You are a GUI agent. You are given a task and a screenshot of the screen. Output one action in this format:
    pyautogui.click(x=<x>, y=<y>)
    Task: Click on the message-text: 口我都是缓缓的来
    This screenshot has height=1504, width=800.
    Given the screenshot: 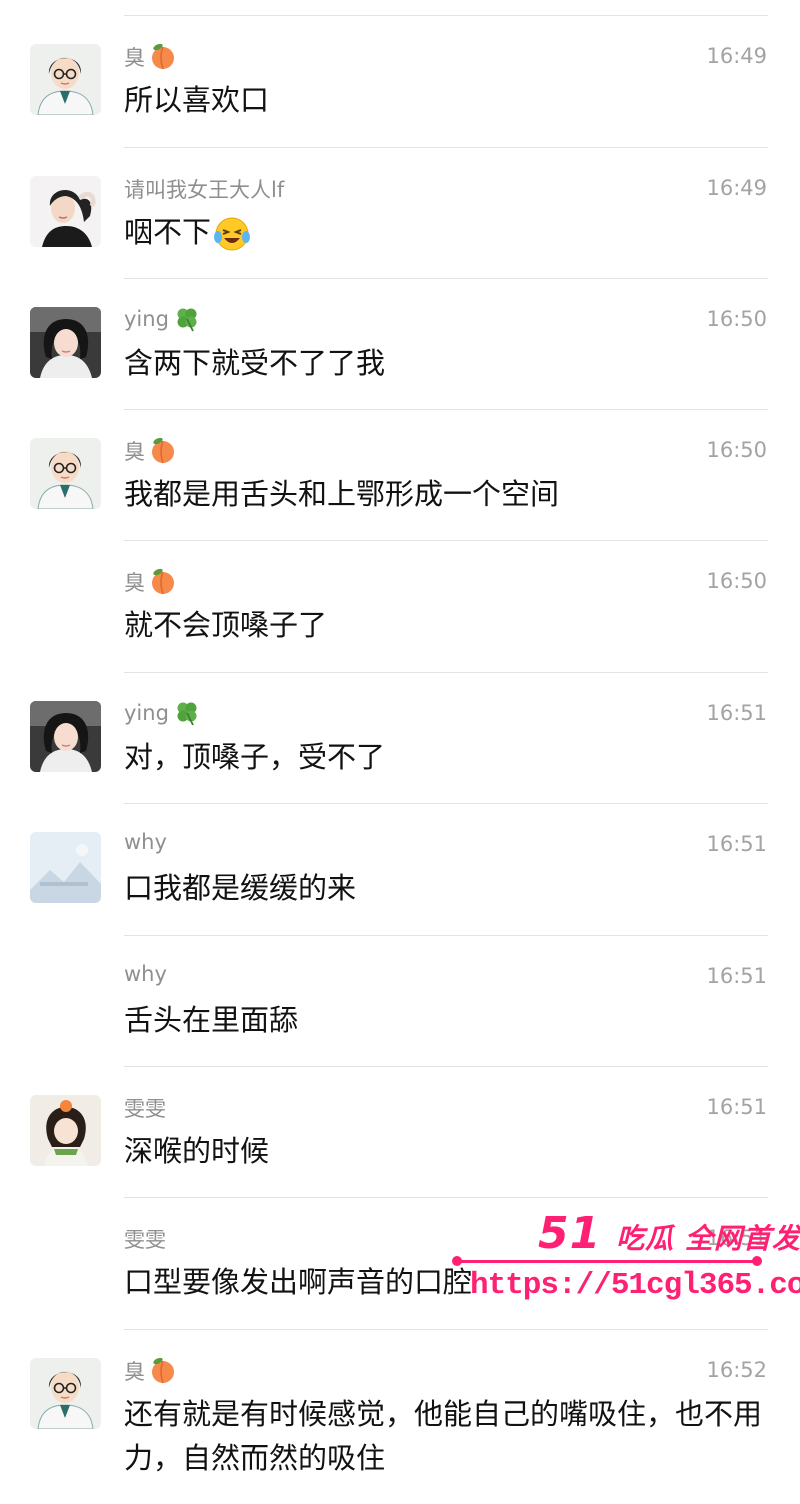 What is the action you would take?
    pyautogui.click(x=240, y=888)
    